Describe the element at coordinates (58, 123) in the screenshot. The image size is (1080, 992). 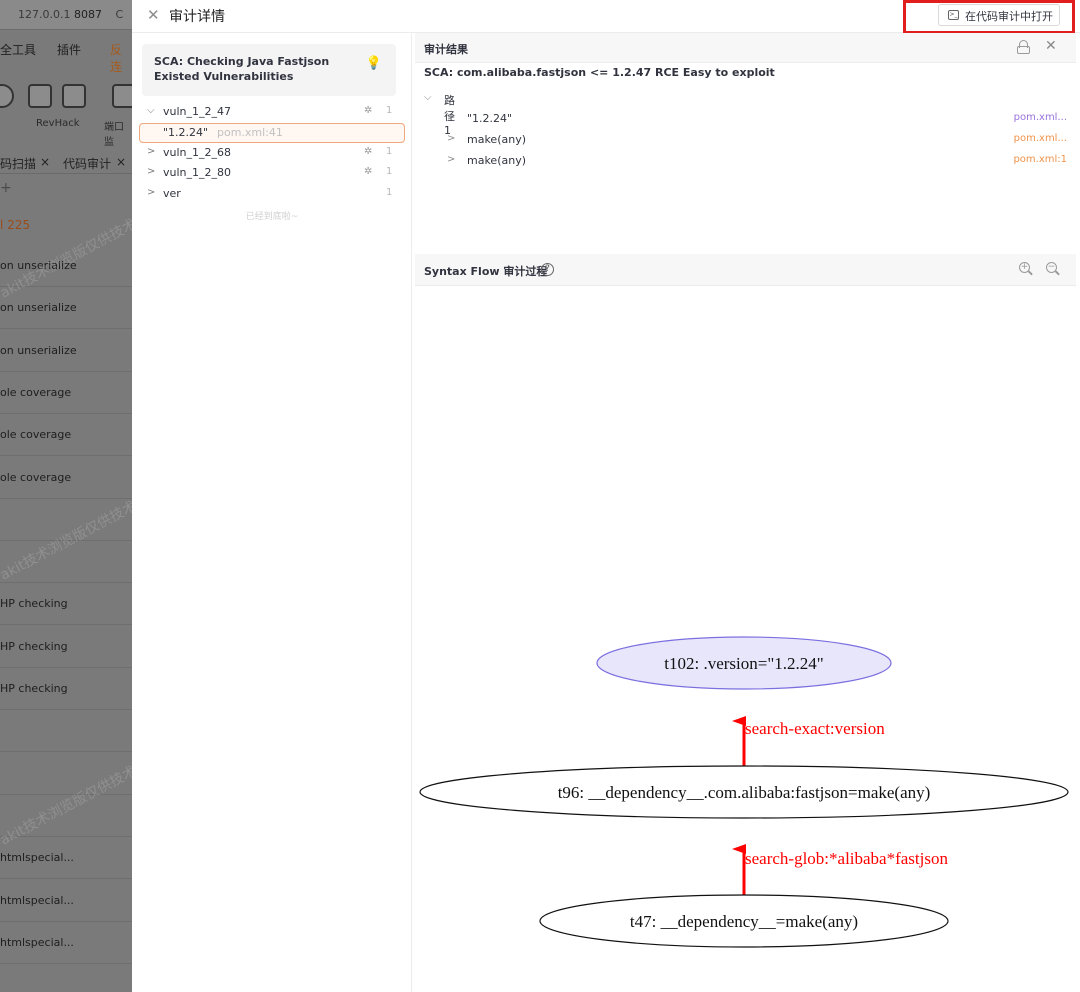
I see `tool-label: RevHack` at that location.